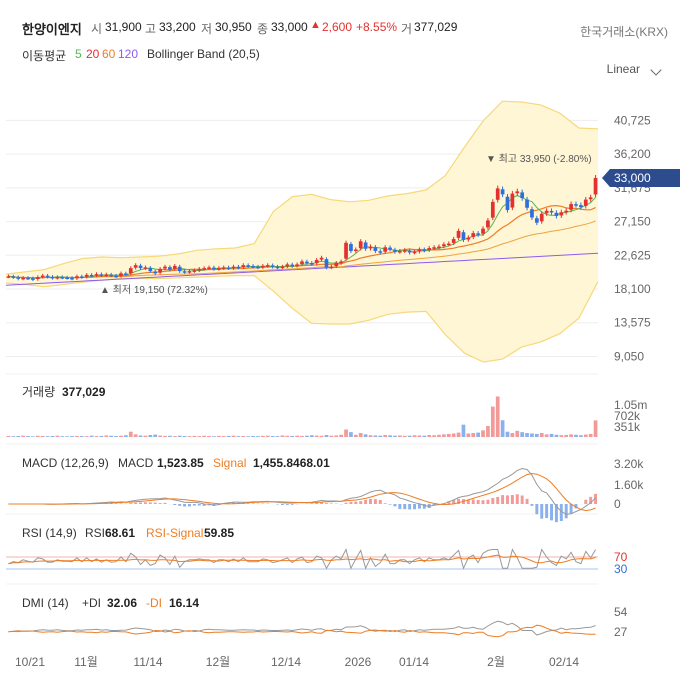 The height and width of the screenshot is (697, 680). I want to click on signal-value: 1,455.8468.01, so click(291, 463).